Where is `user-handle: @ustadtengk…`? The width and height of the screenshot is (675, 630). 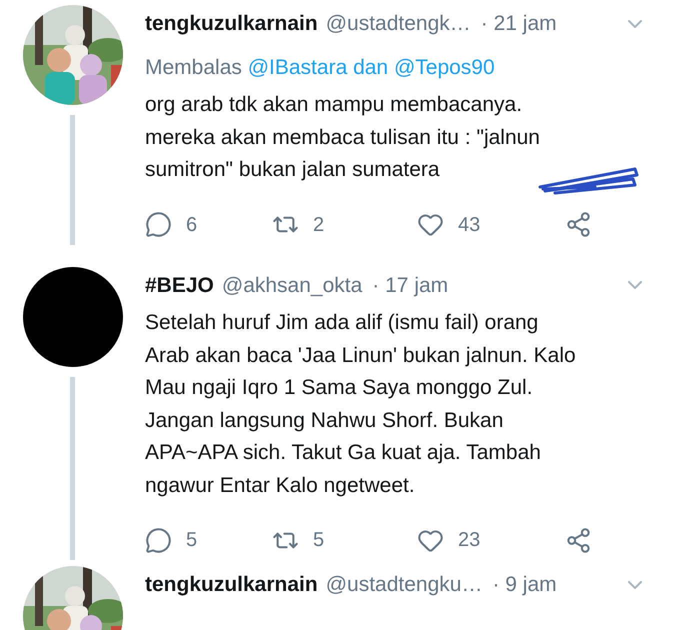
user-handle: @ustadtengk… is located at coordinates (398, 24).